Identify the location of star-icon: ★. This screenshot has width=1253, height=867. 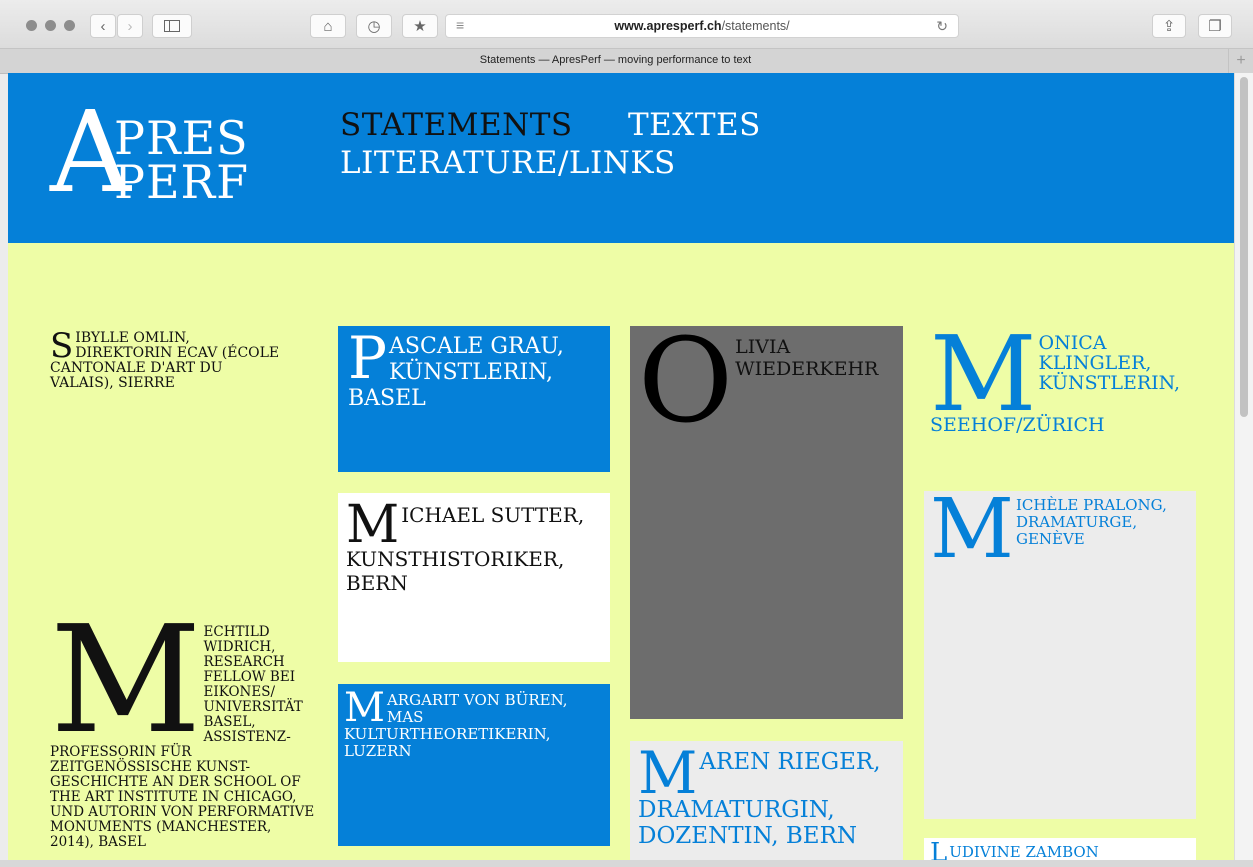
(420, 26).